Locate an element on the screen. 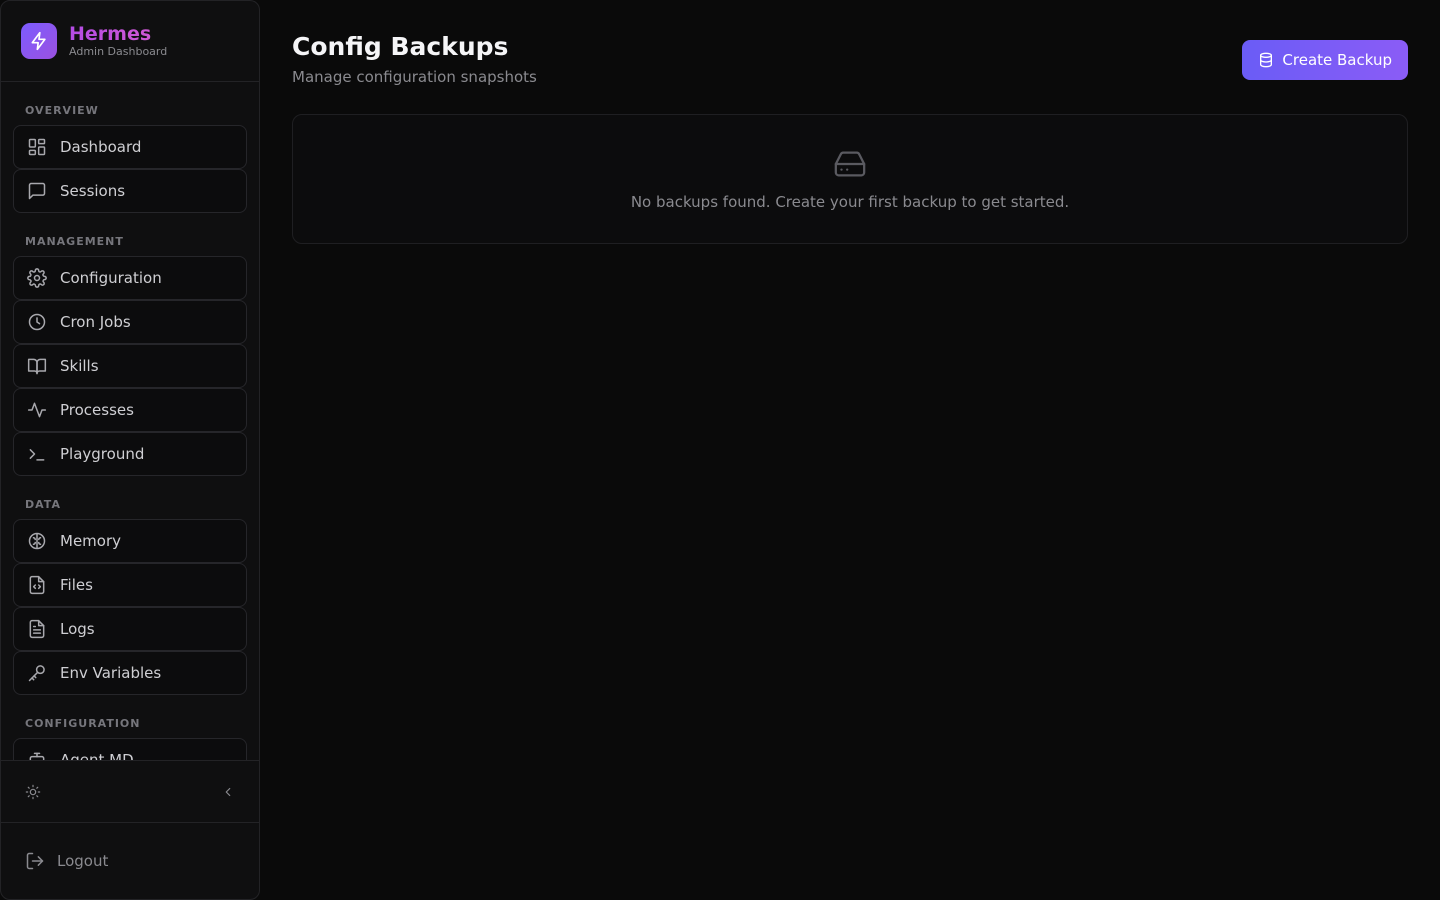 This screenshot has height=900, width=1440. activity-icon is located at coordinates (37, 410).